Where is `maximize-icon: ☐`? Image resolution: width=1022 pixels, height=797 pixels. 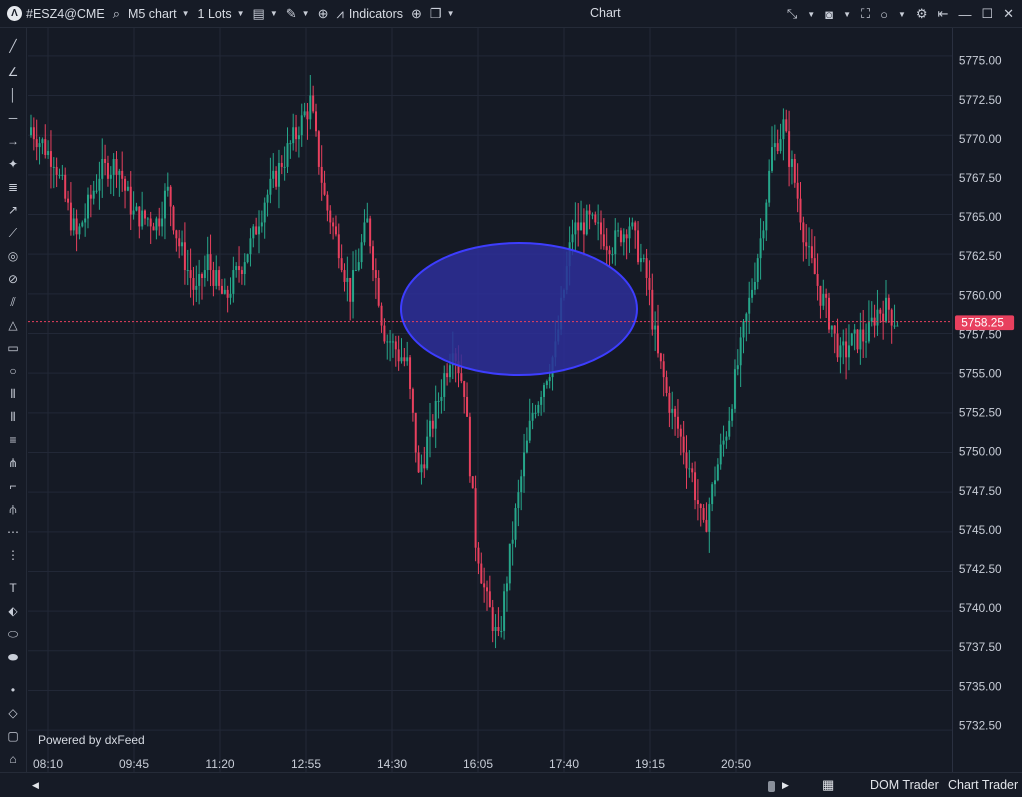 maximize-icon: ☐ is located at coordinates (987, 14).